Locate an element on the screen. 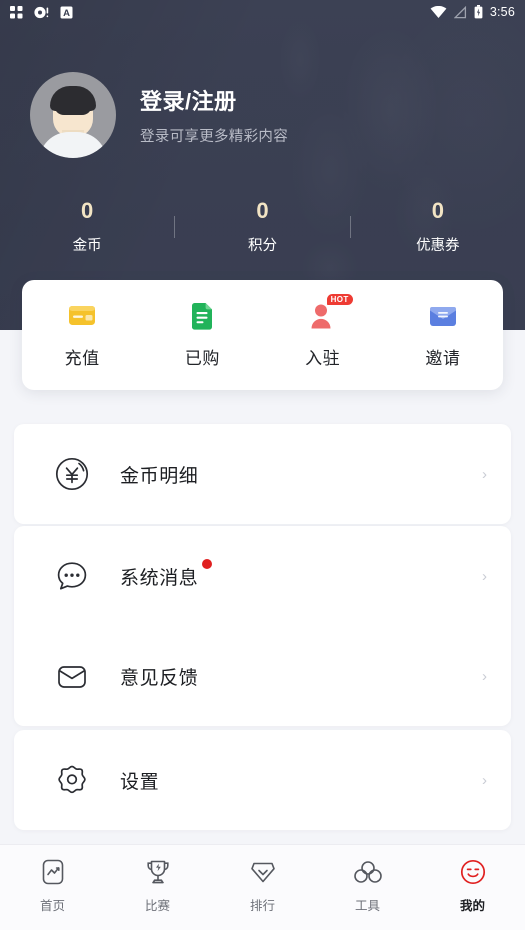 The width and height of the screenshot is (525, 930). svg-text: A is located at coordinates (66, 13).